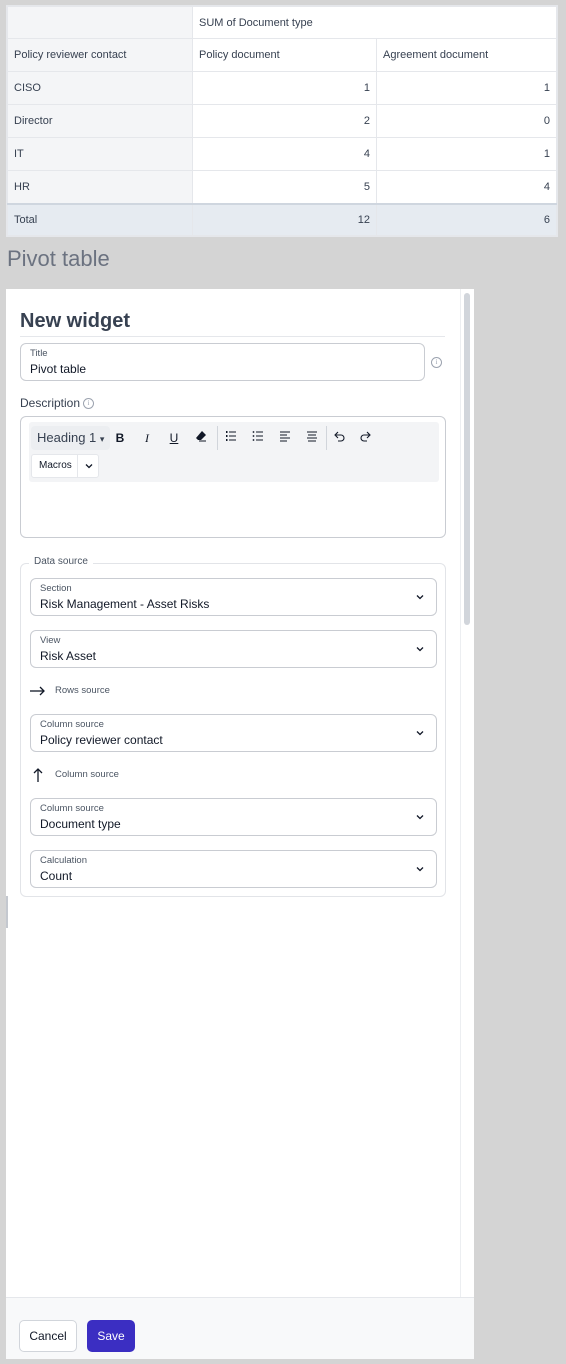  Describe the element at coordinates (38, 775) in the screenshot. I see `arrow-up-icon` at that location.